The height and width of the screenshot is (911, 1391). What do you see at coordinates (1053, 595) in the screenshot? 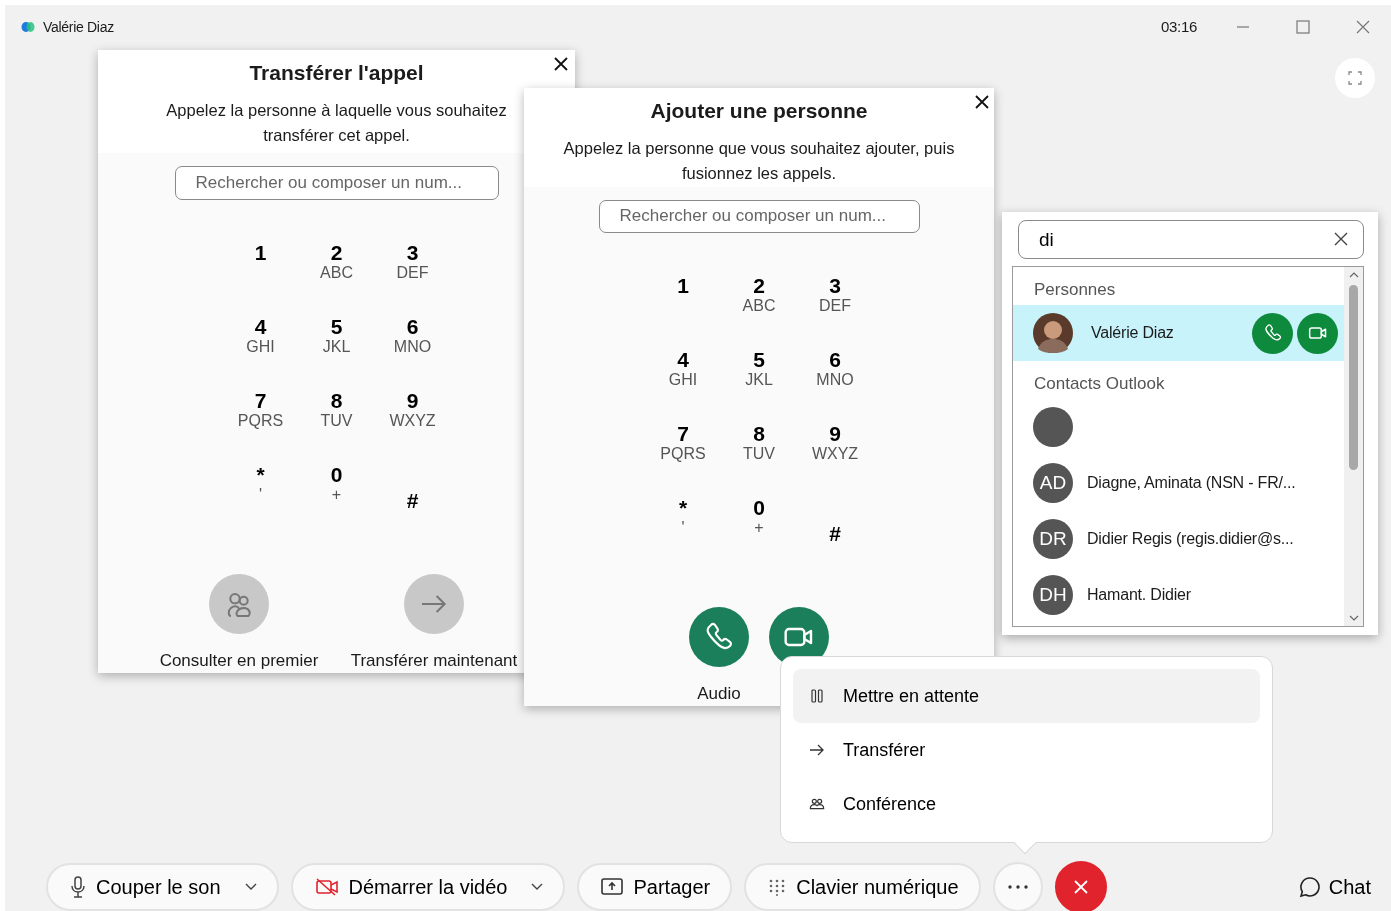
I see `avatar: DH` at bounding box center [1053, 595].